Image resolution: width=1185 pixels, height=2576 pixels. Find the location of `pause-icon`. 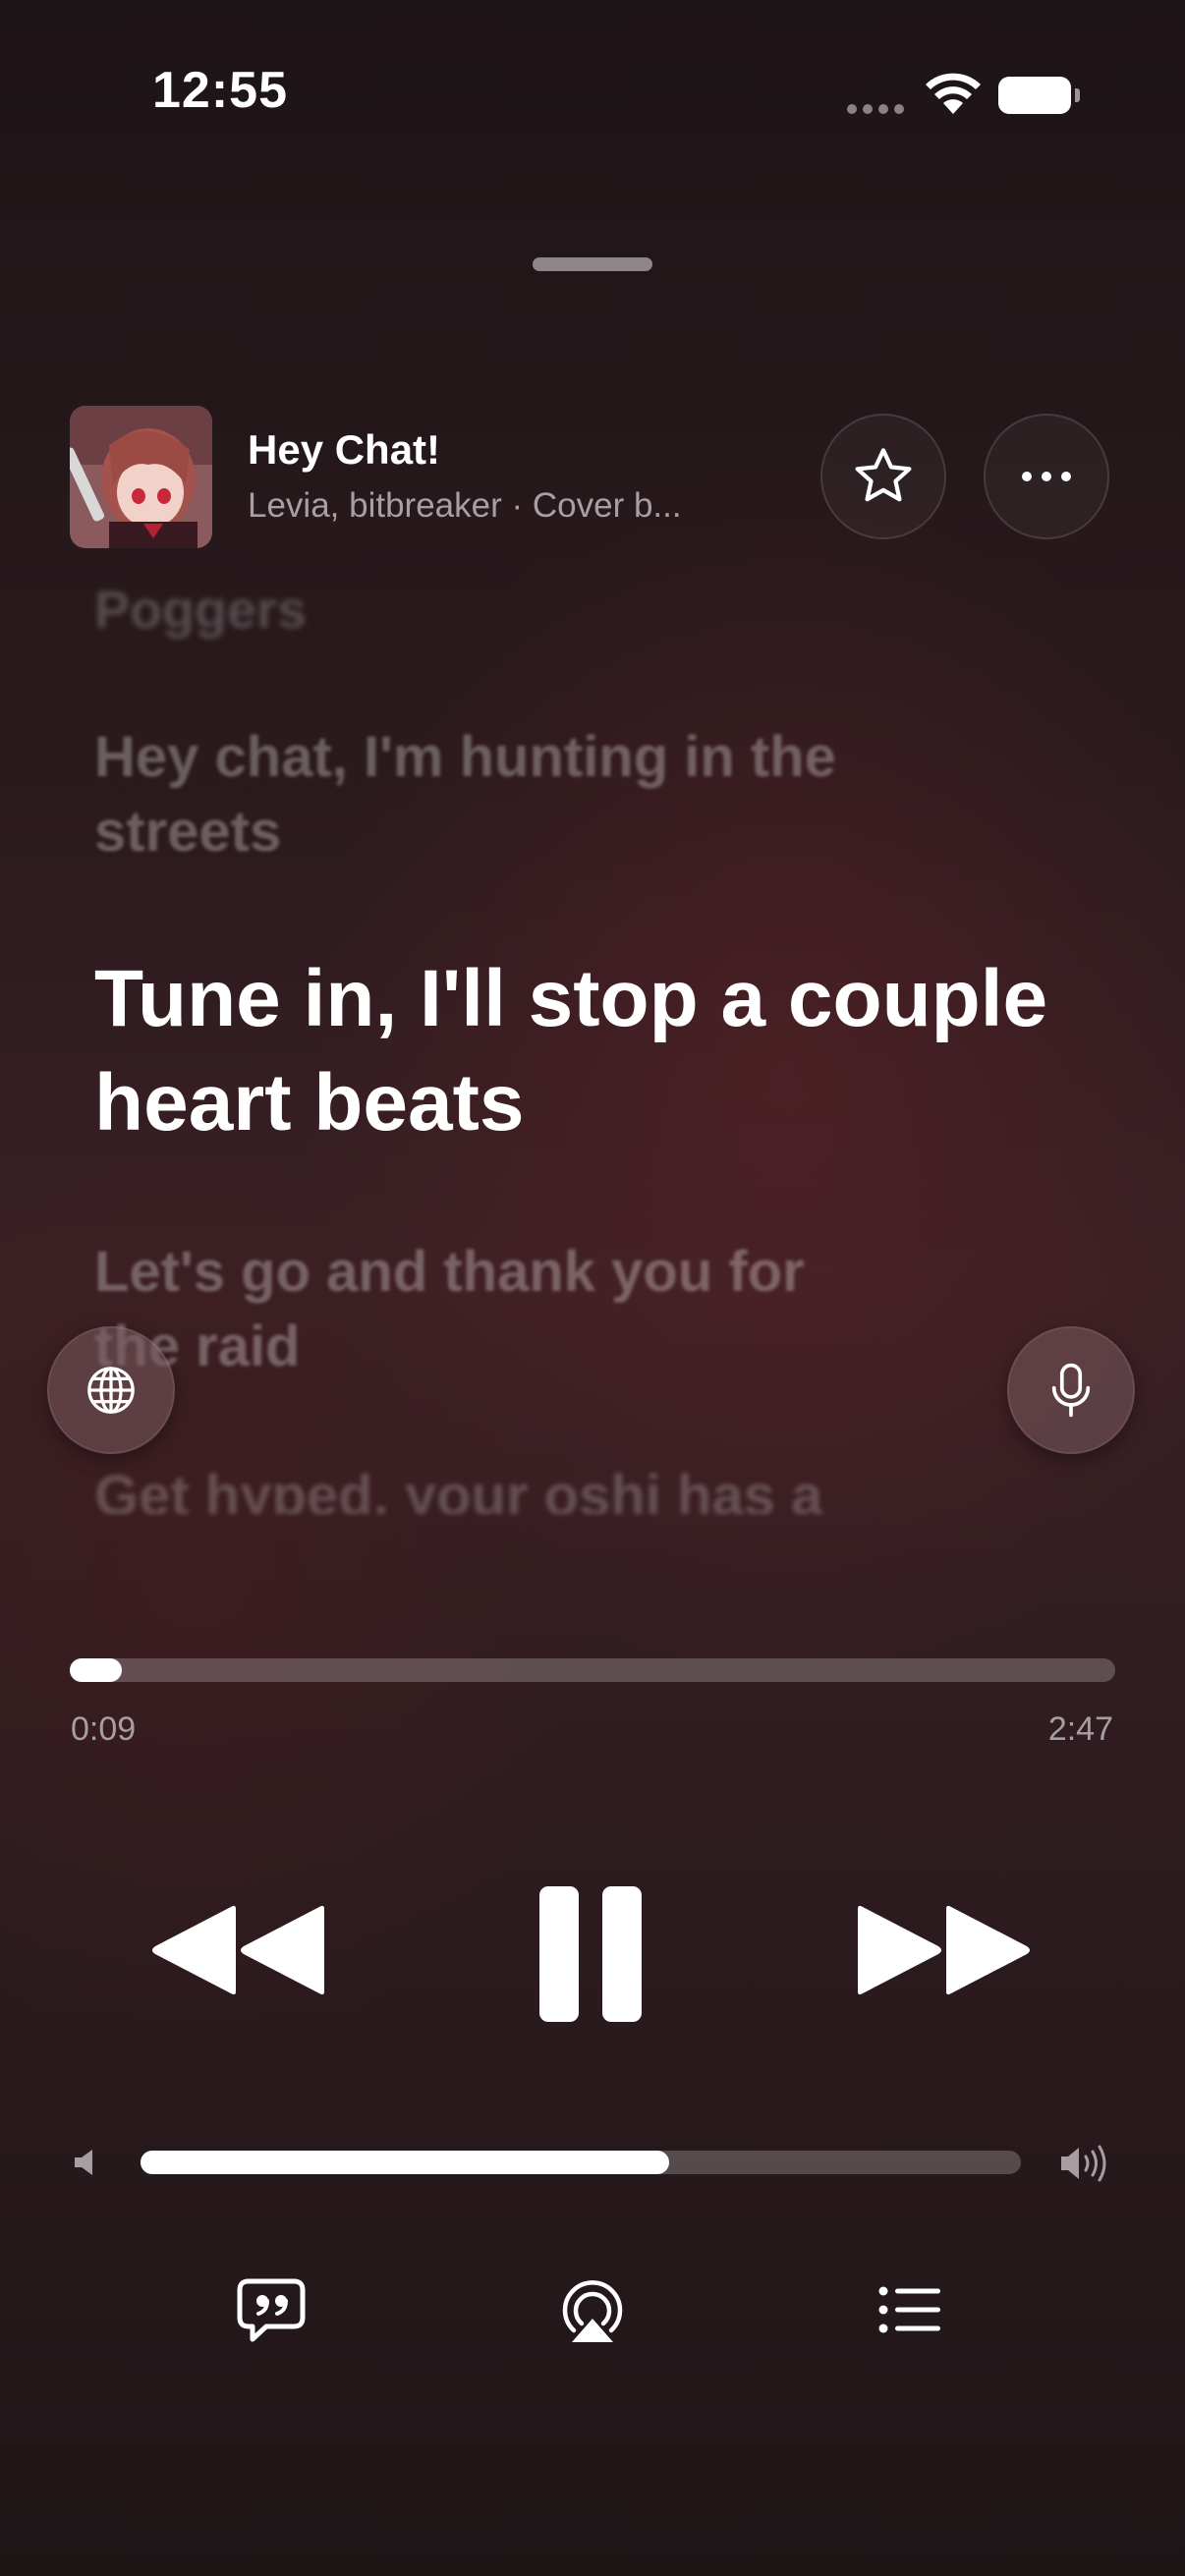

pause-icon is located at coordinates (591, 1954).